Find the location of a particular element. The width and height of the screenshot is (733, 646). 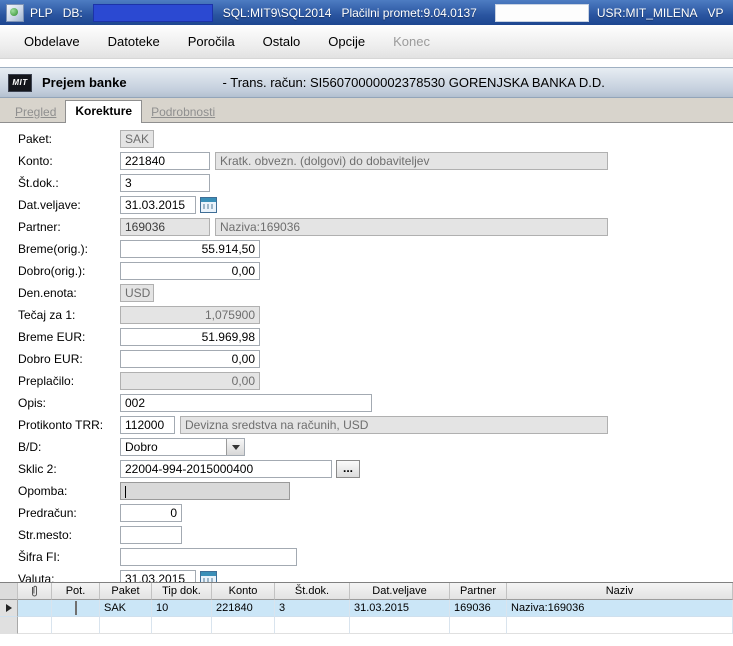

chevron-down-icon is located at coordinates (235, 447).